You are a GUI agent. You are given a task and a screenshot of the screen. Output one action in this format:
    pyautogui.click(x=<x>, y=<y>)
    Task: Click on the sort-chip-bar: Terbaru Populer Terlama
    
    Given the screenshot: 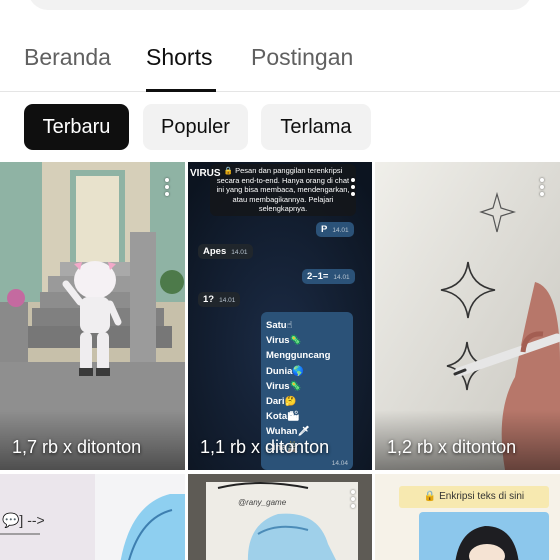 What is the action you would take?
    pyautogui.click(x=280, y=127)
    